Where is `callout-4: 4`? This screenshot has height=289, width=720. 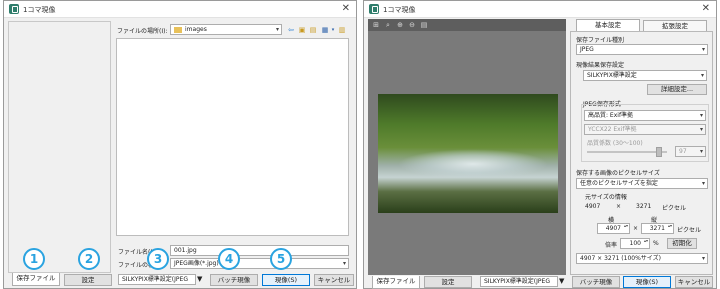
callout-4: 4 is located at coordinates (229, 259).